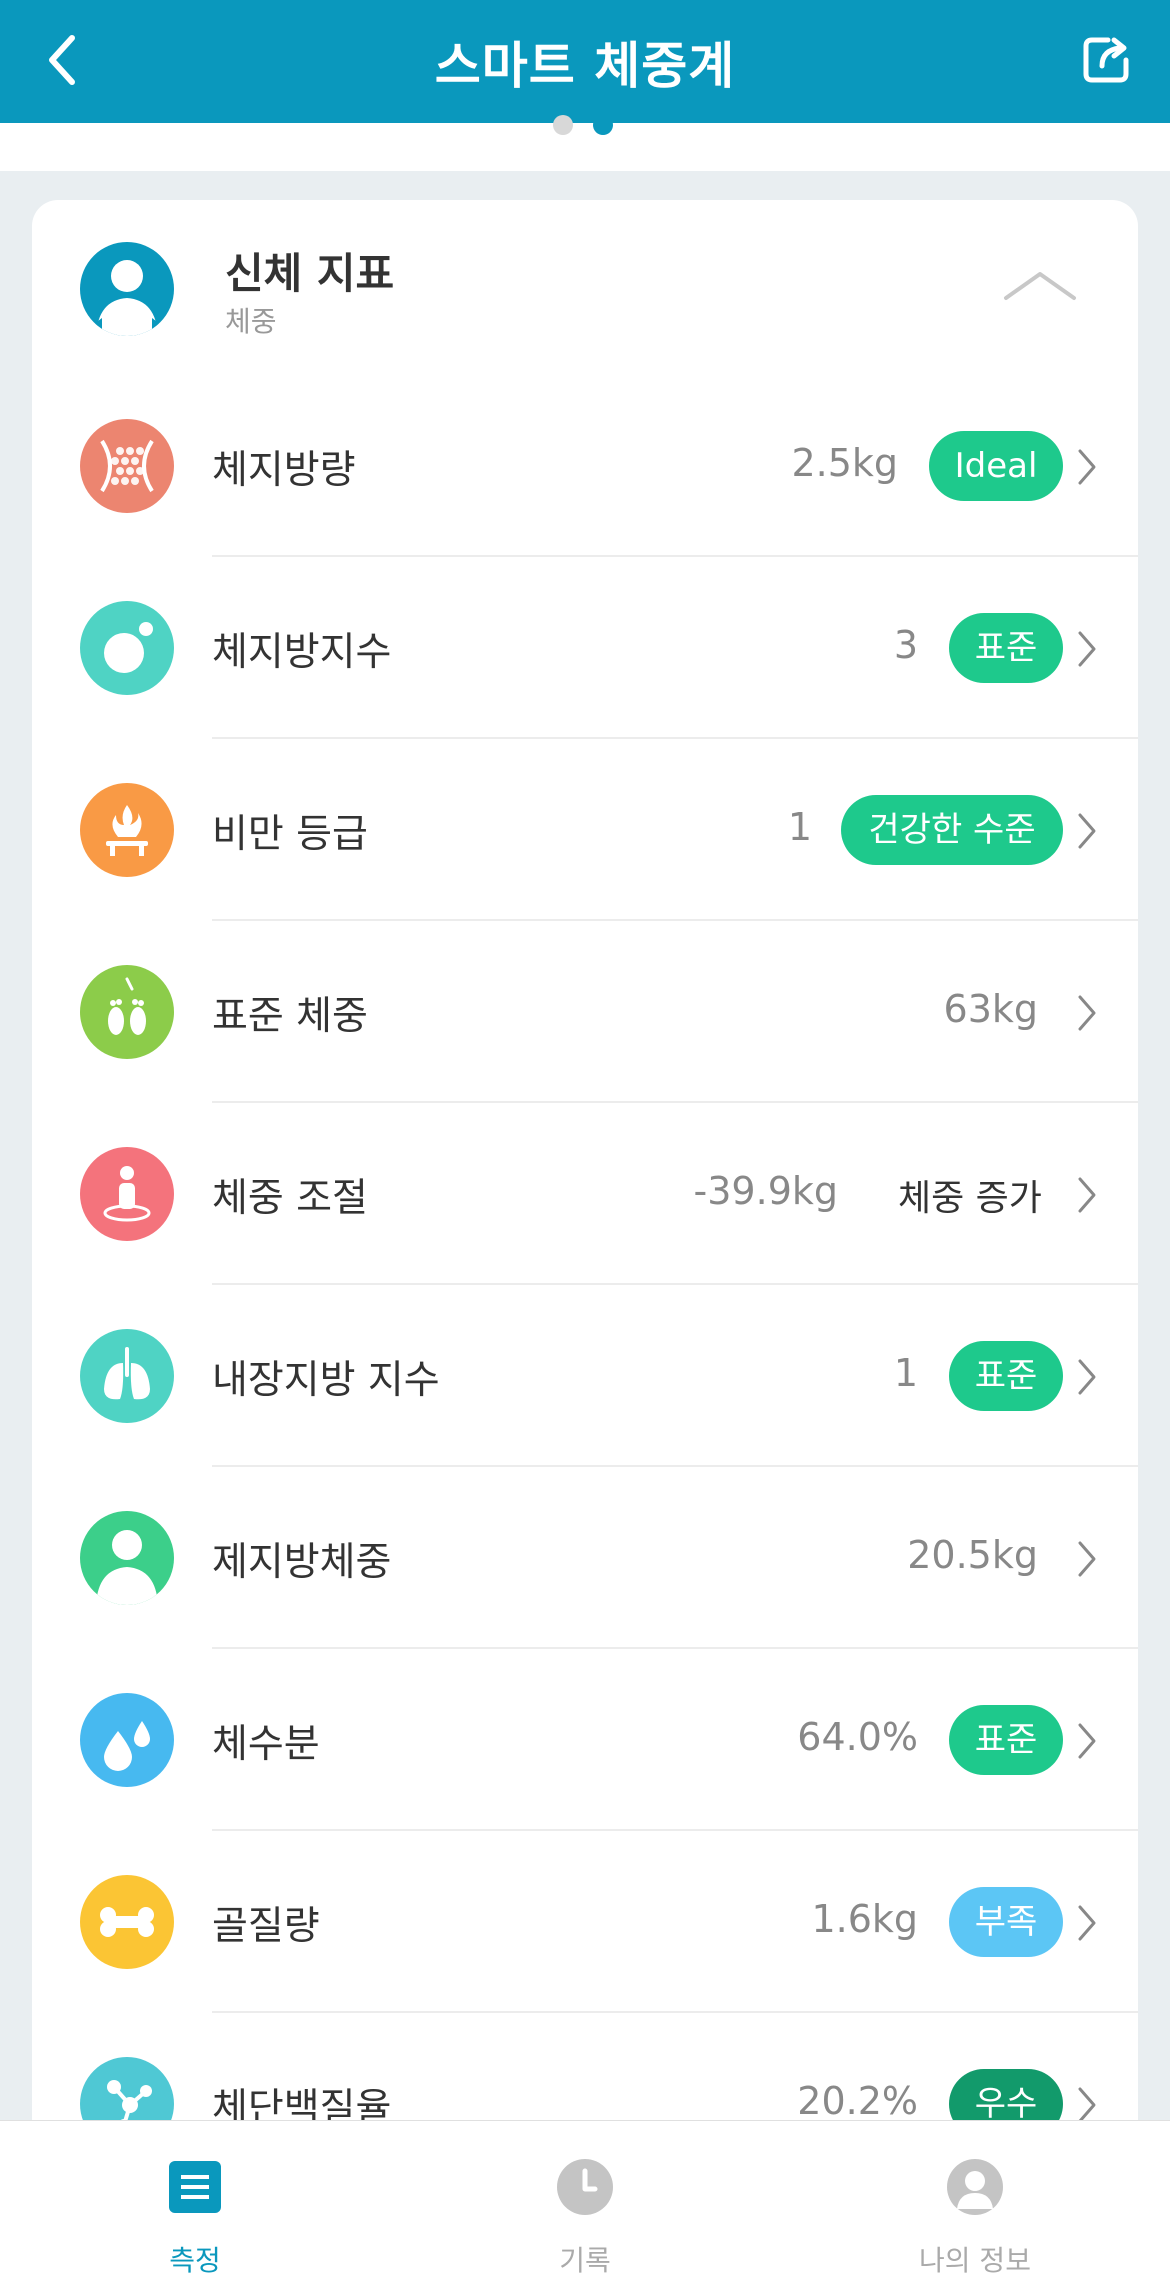  Describe the element at coordinates (975, 2260) in the screenshot. I see `tab-label: 나의 정보` at that location.